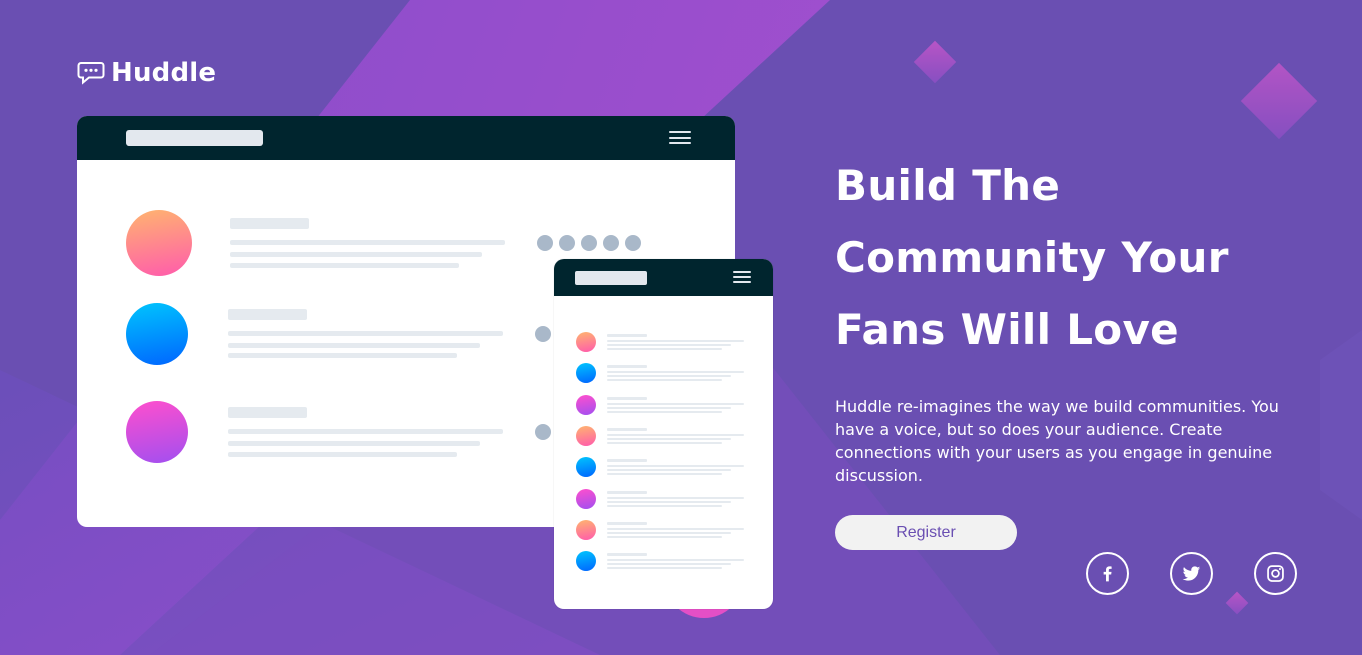 The height and width of the screenshot is (655, 1362). Describe the element at coordinates (926, 532) in the screenshot. I see `register-button: Register` at that location.